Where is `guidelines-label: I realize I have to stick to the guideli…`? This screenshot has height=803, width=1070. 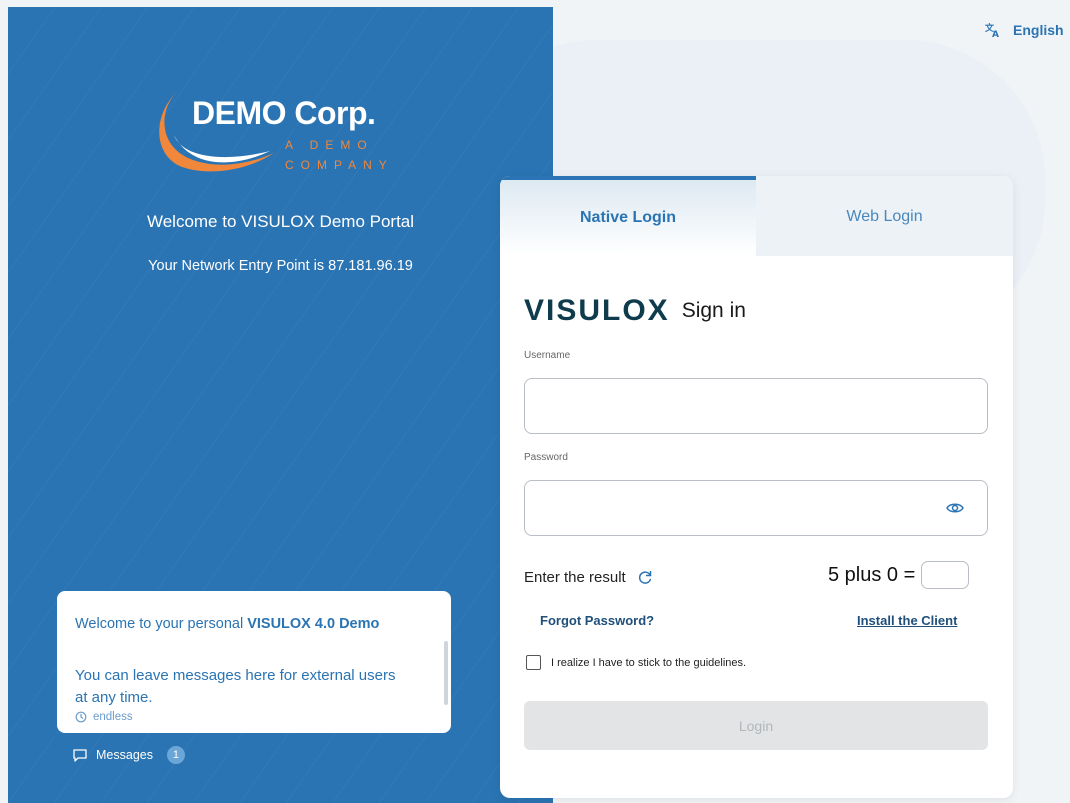
guidelines-label: I realize I have to stick to the guideli… is located at coordinates (649, 662).